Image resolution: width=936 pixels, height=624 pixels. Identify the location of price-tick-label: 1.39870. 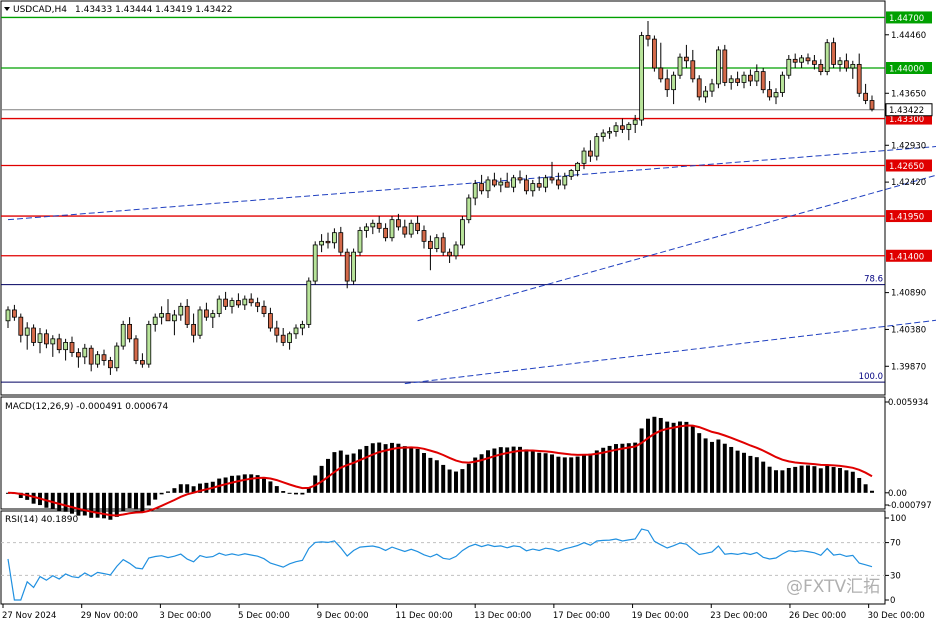
(908, 367).